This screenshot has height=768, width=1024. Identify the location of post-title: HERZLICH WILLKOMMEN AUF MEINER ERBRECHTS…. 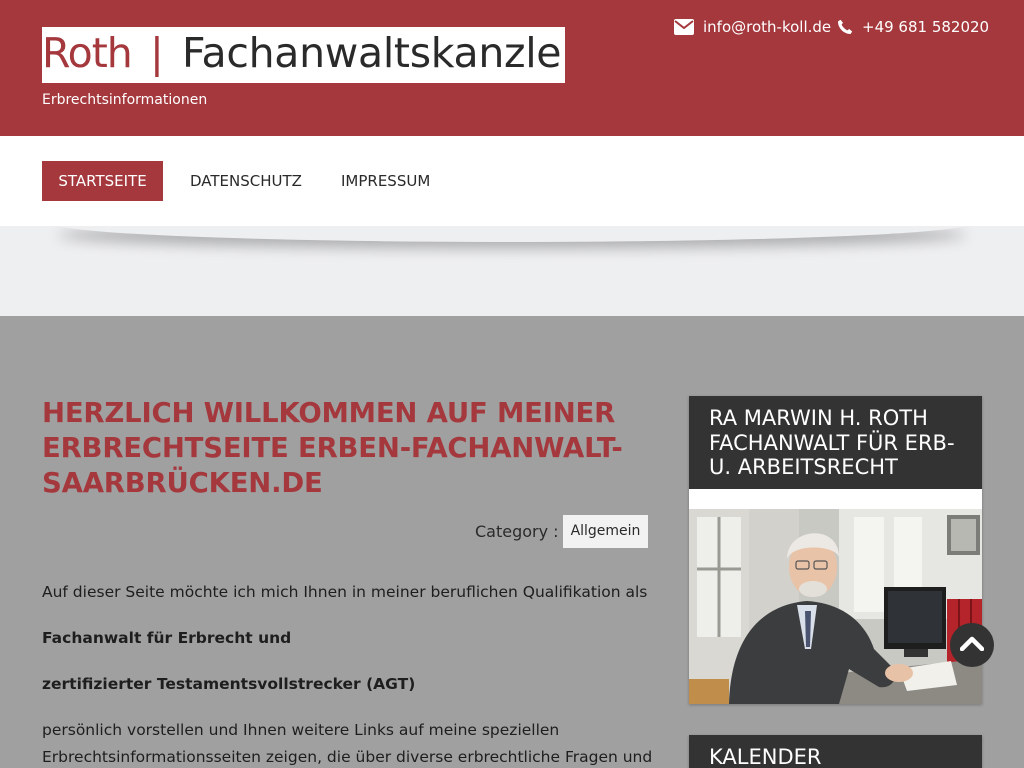
(332, 448).